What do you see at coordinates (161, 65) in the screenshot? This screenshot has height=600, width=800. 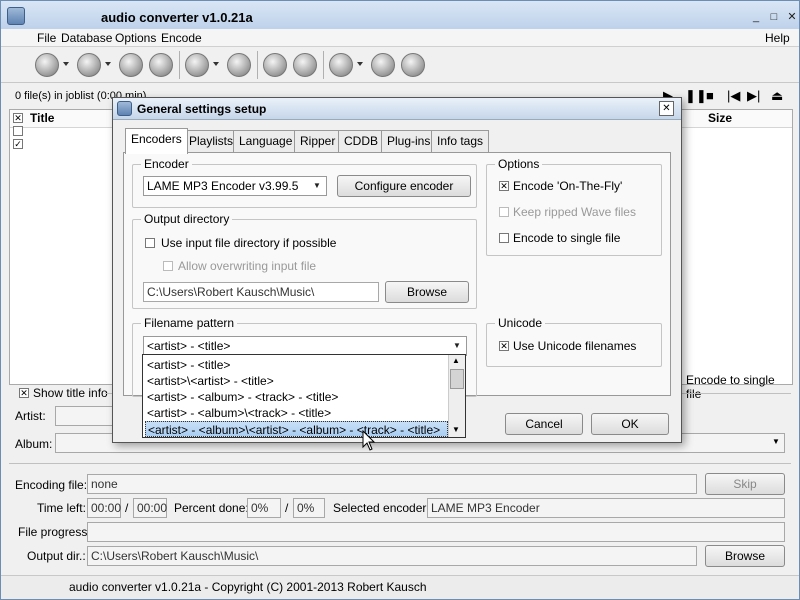 I see `clear-list-icon` at bounding box center [161, 65].